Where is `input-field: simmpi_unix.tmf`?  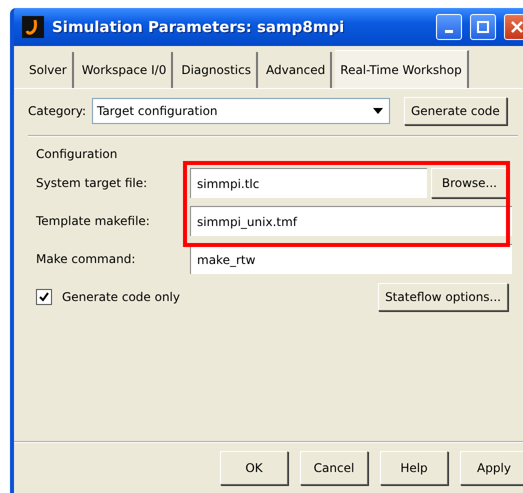
input-field: simmpi_unix.tmf is located at coordinates (351, 221).